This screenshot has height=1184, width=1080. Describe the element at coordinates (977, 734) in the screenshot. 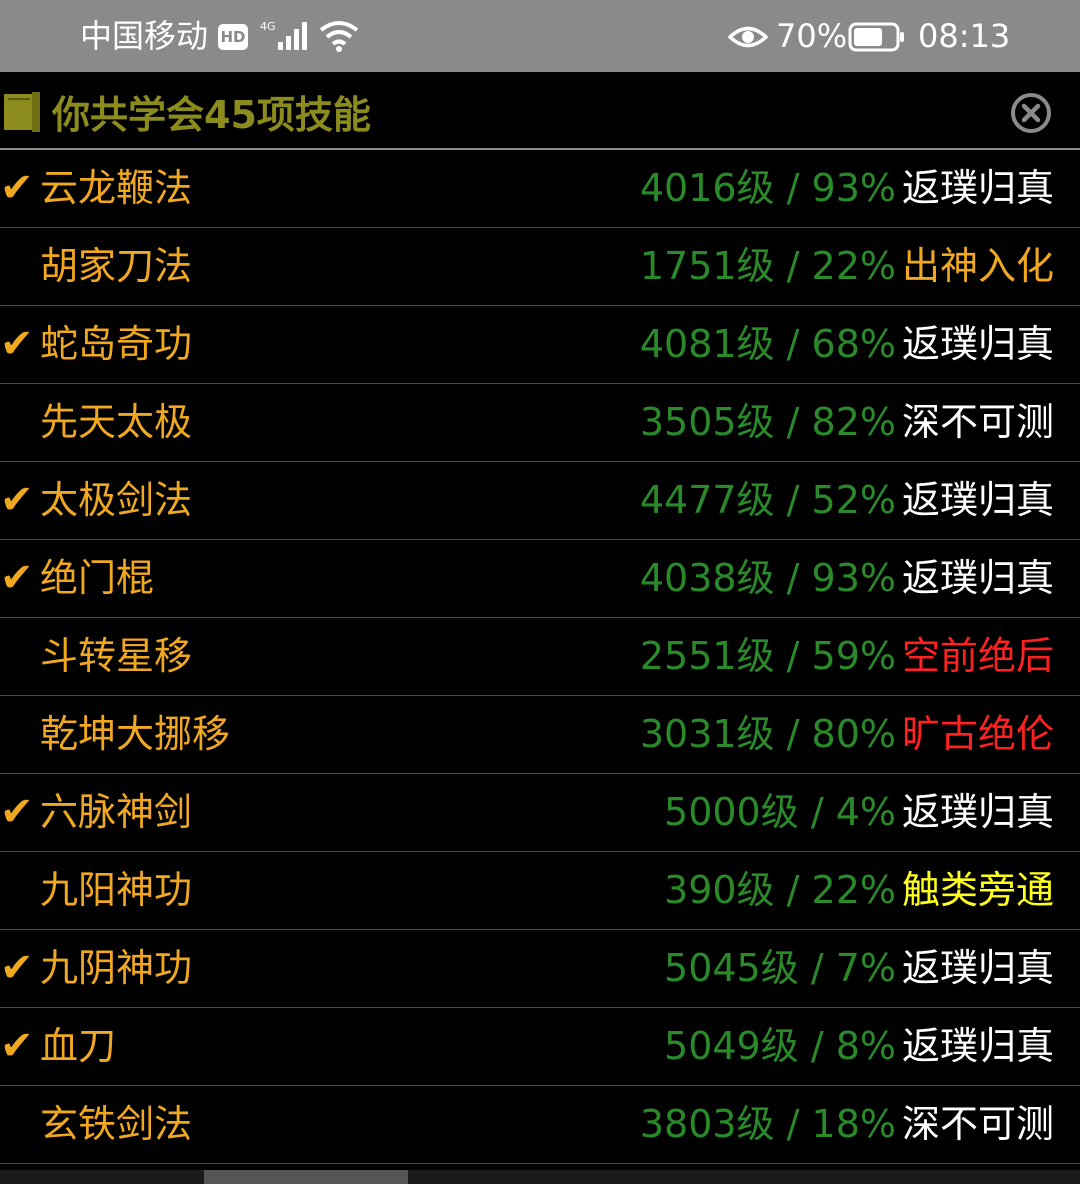

I see `skill-grade: 旷古绝伦` at that location.